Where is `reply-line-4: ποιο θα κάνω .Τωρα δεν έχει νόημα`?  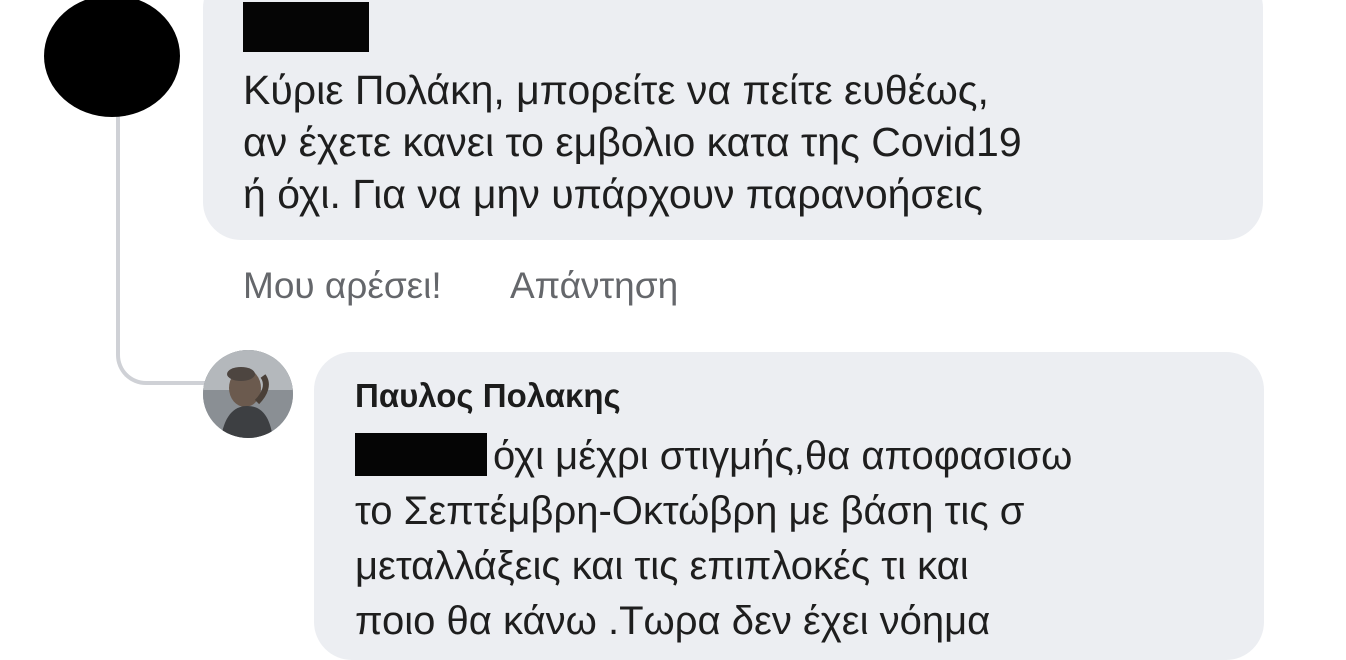
reply-line-4: ποιο θα κάνω .Τωρα δεν έχει νόημα is located at coordinates (673, 621).